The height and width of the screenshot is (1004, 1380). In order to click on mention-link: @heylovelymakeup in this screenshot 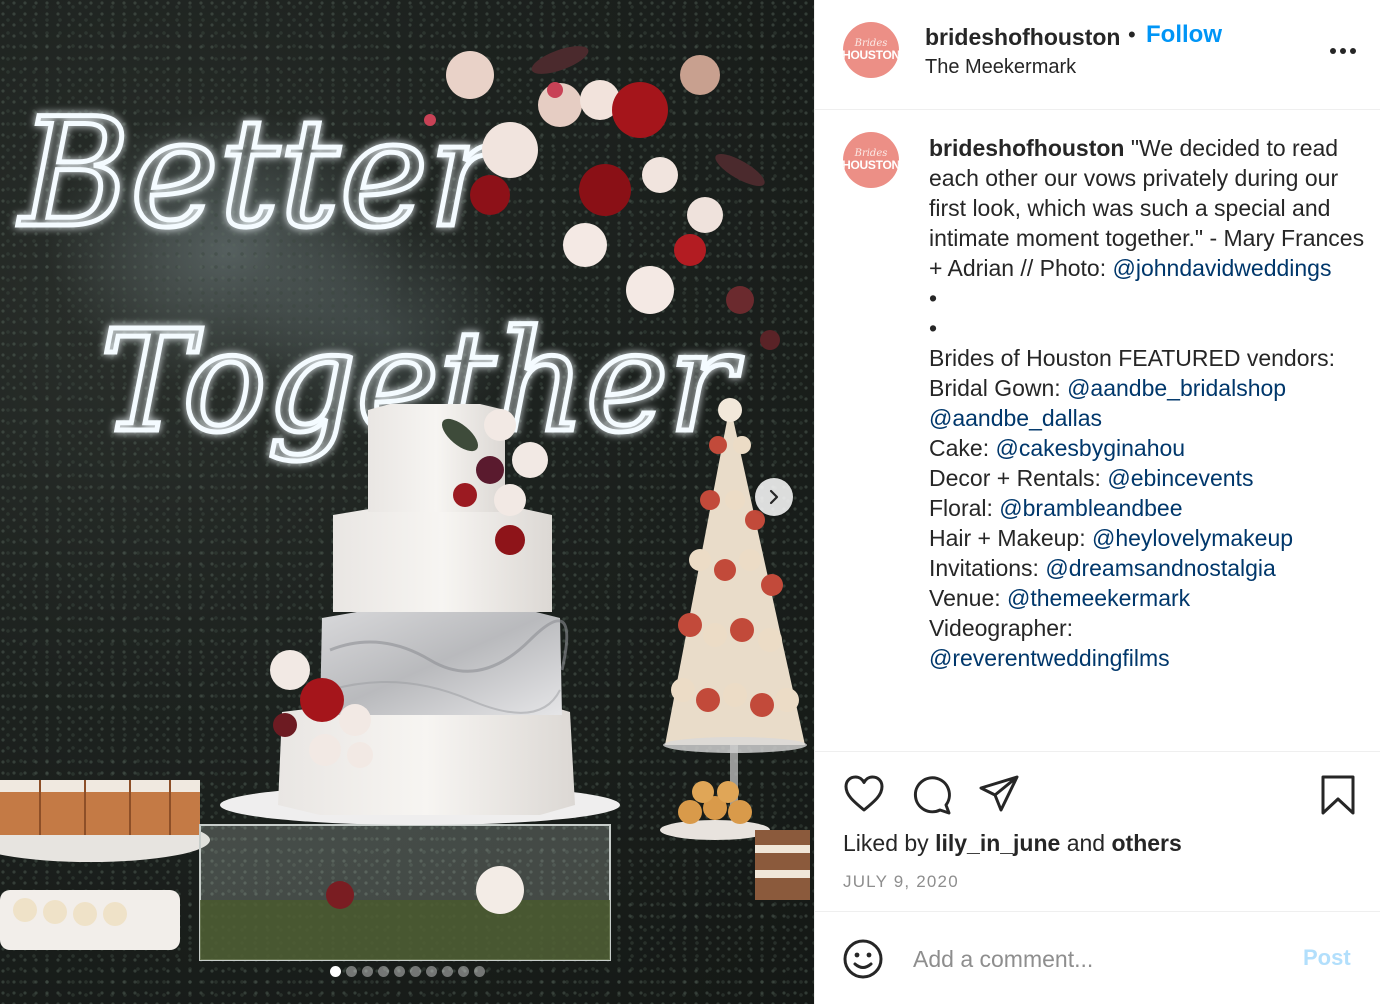, I will do `click(1192, 538)`.